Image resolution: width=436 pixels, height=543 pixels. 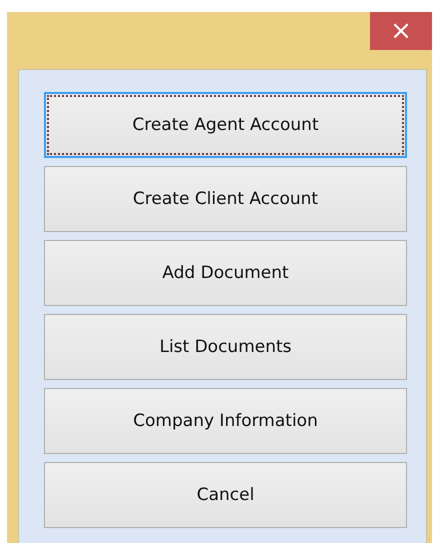 What do you see at coordinates (225, 421) in the screenshot?
I see `menu-button: Company Information` at bounding box center [225, 421].